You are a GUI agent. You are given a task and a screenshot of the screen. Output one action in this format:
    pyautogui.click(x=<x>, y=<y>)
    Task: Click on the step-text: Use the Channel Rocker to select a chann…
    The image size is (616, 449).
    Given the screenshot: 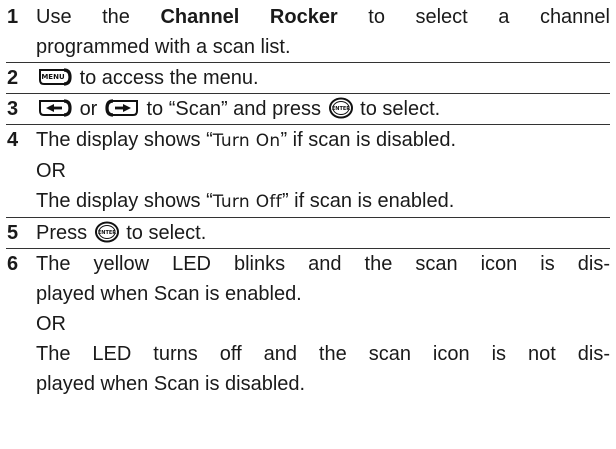 What is the action you would take?
    pyautogui.click(x=323, y=32)
    